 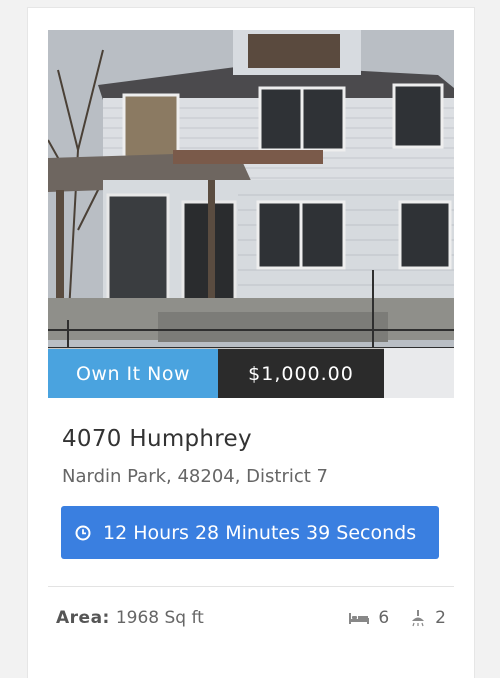 What do you see at coordinates (83, 533) in the screenshot?
I see `clock-icon` at bounding box center [83, 533].